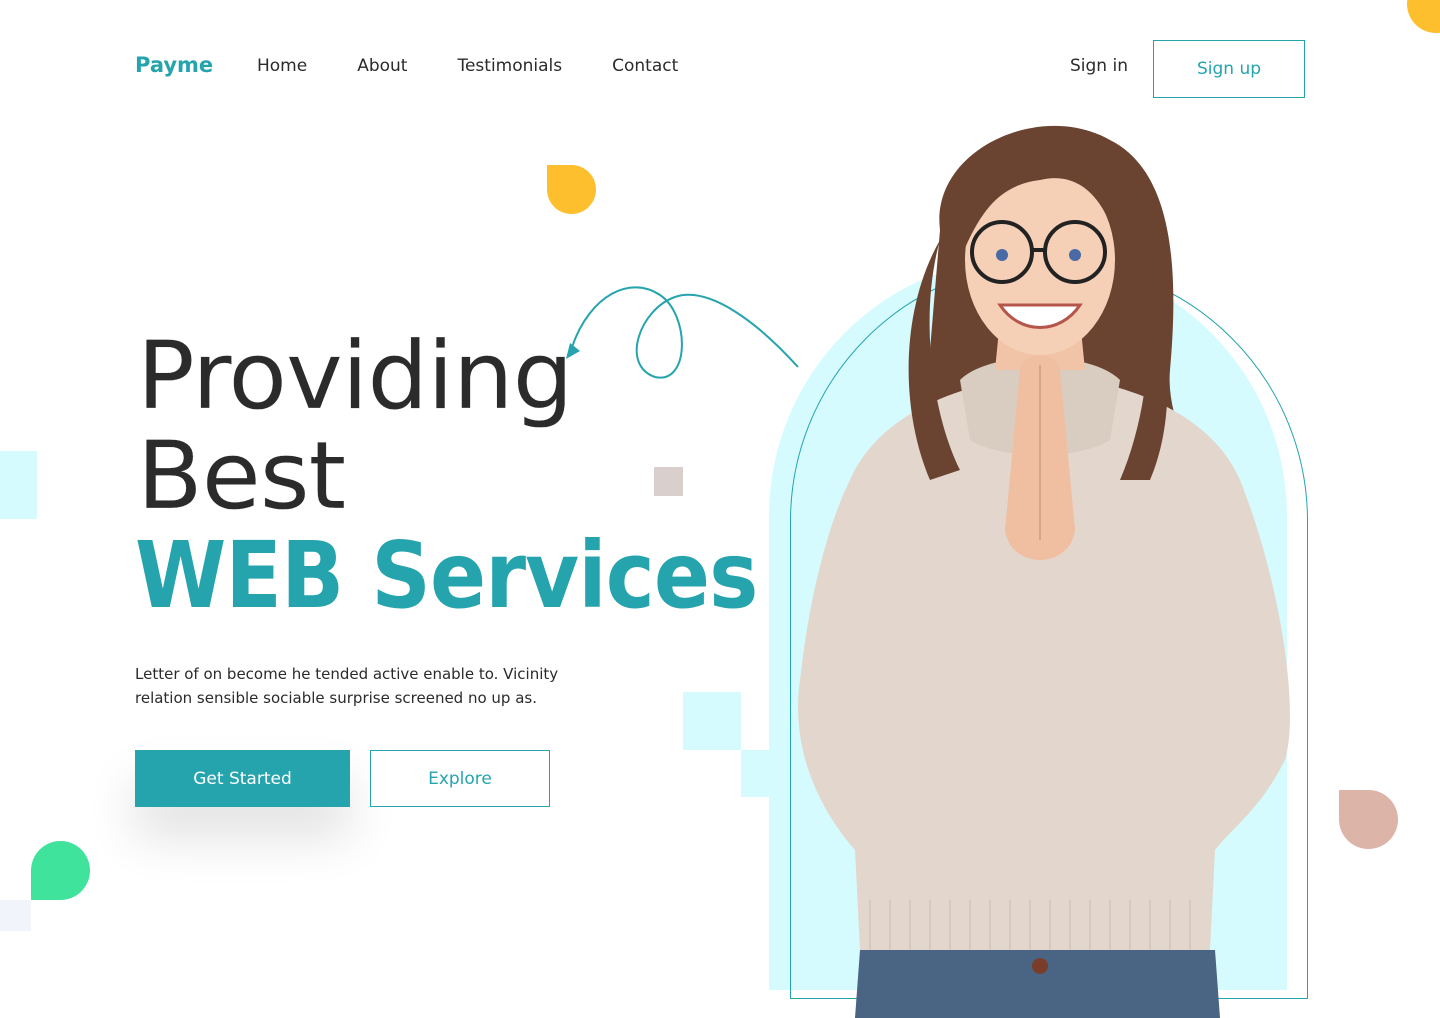 The height and width of the screenshot is (1018, 1440). I want to click on nav-link-about: About, so click(382, 66).